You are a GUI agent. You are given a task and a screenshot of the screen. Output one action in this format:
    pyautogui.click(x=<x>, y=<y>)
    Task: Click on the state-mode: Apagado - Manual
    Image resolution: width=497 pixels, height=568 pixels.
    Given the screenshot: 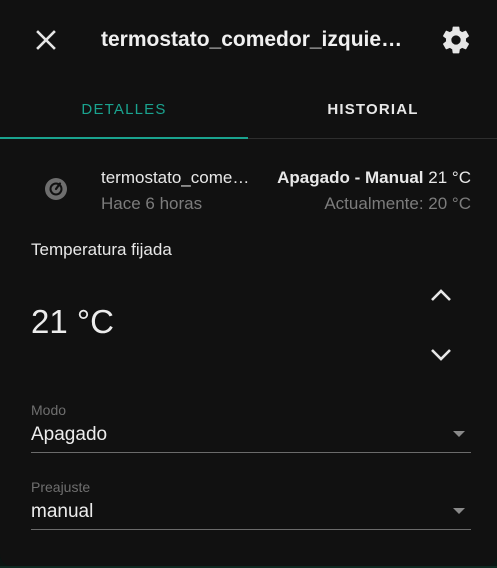 What is the action you would take?
    pyautogui.click(x=350, y=177)
    